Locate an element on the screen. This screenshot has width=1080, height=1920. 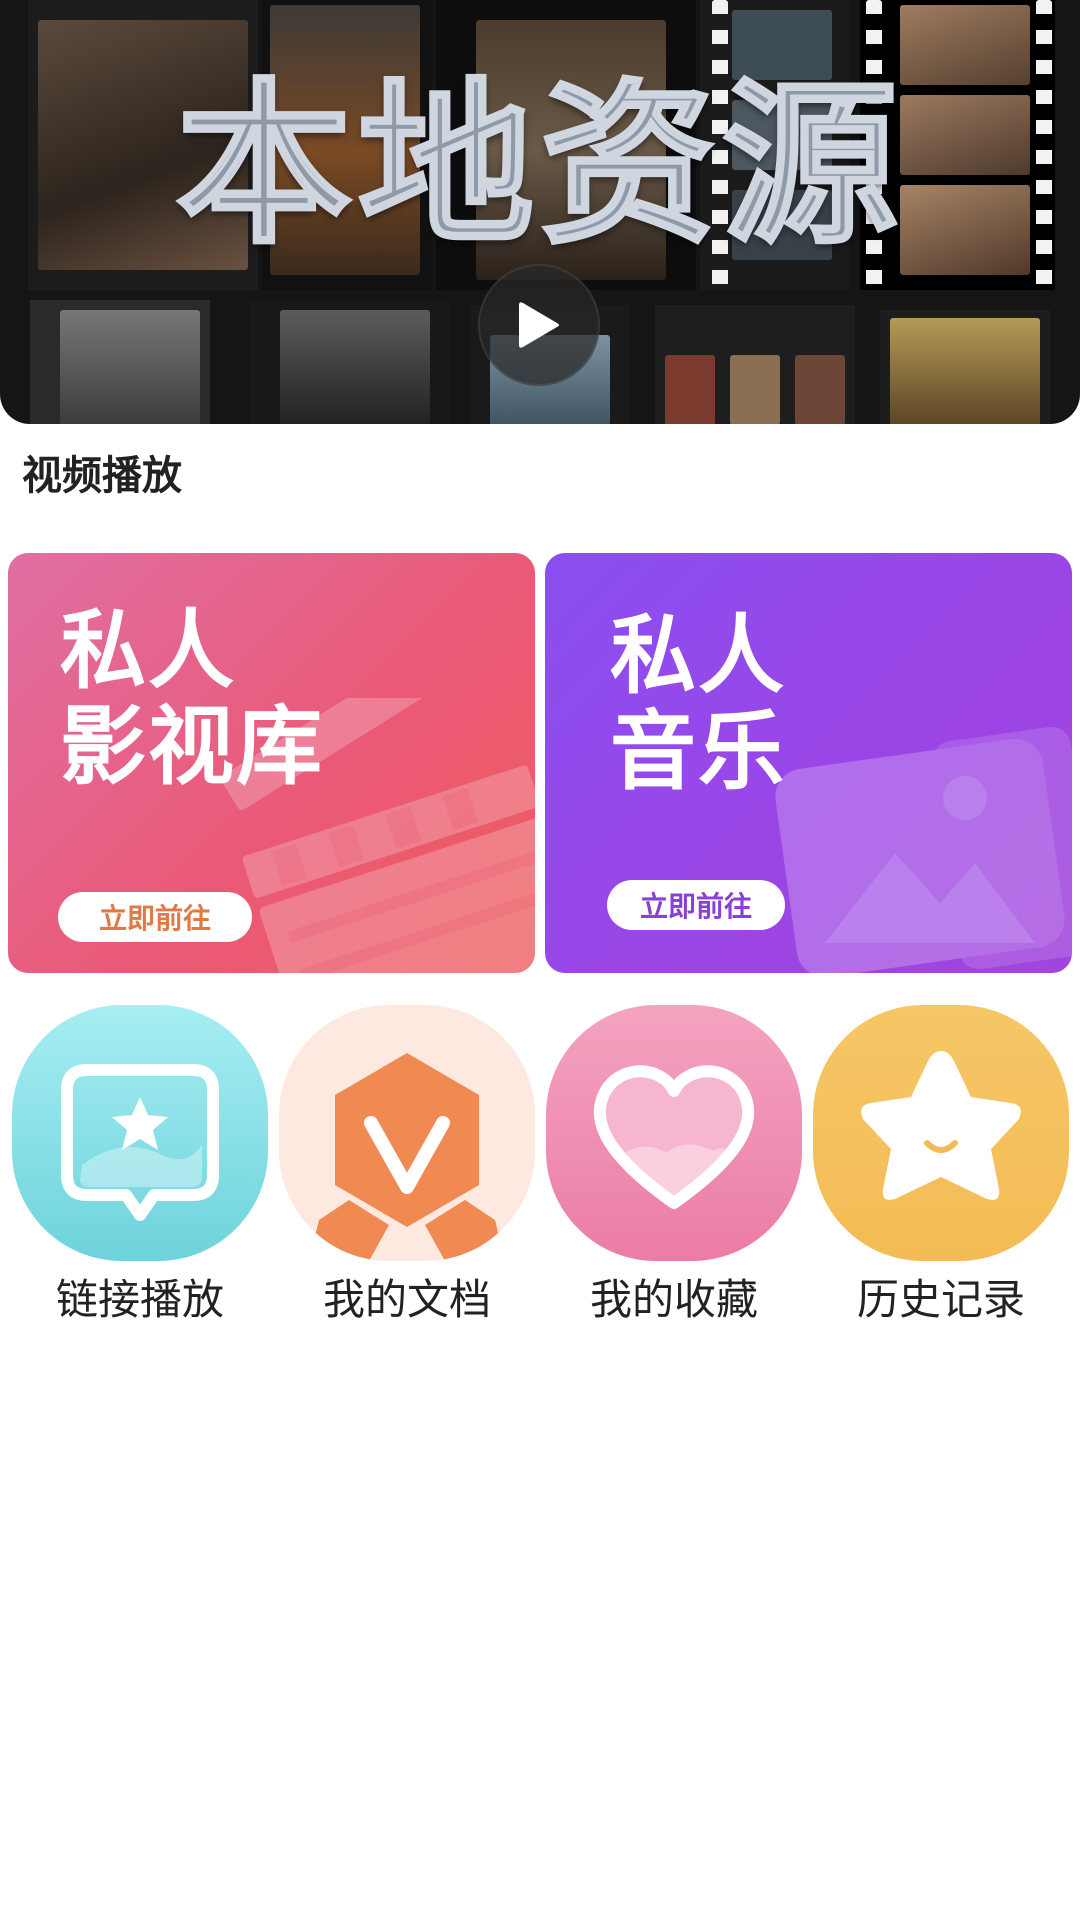
my-favorites-label: 我的收藏 is located at coordinates (673, 1299).